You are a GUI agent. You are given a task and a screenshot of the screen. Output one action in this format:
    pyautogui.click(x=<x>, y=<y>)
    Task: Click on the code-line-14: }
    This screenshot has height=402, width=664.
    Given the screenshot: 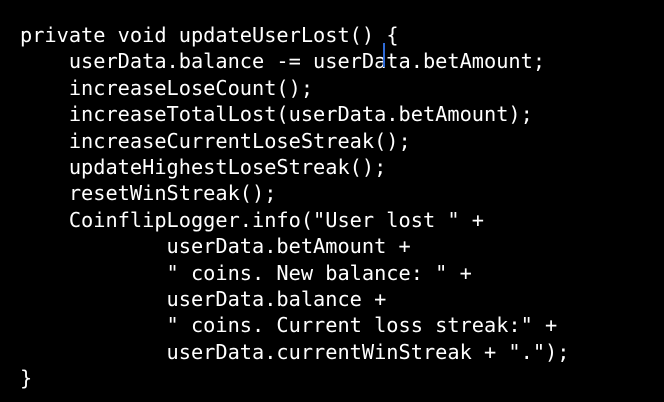 What is the action you would take?
    pyautogui.click(x=26, y=378)
    